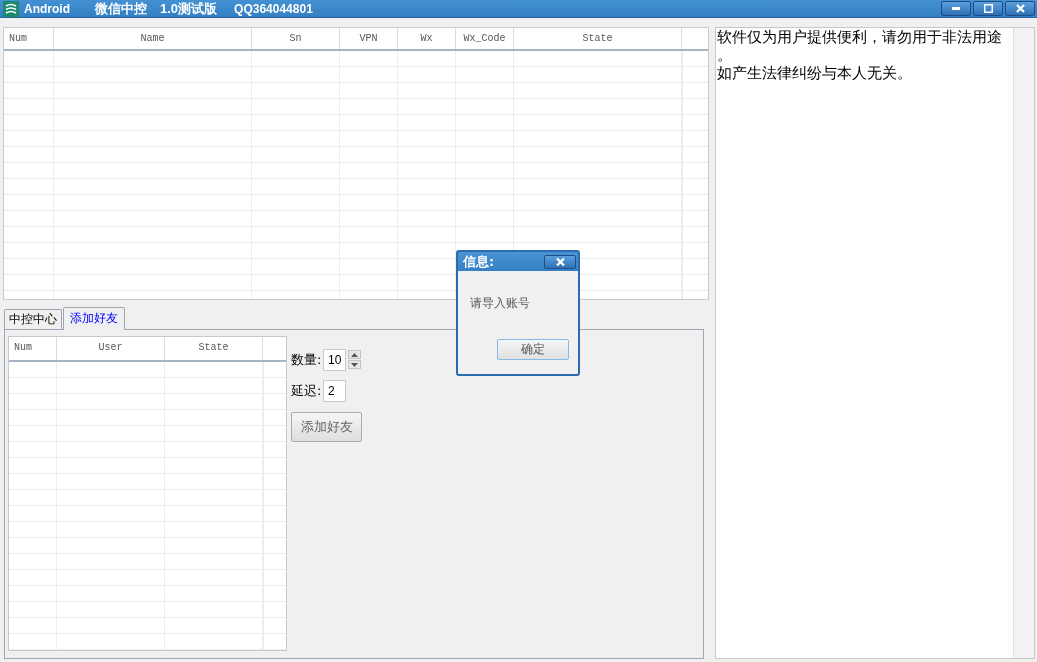  I want to click on maximize-button, so click(988, 8).